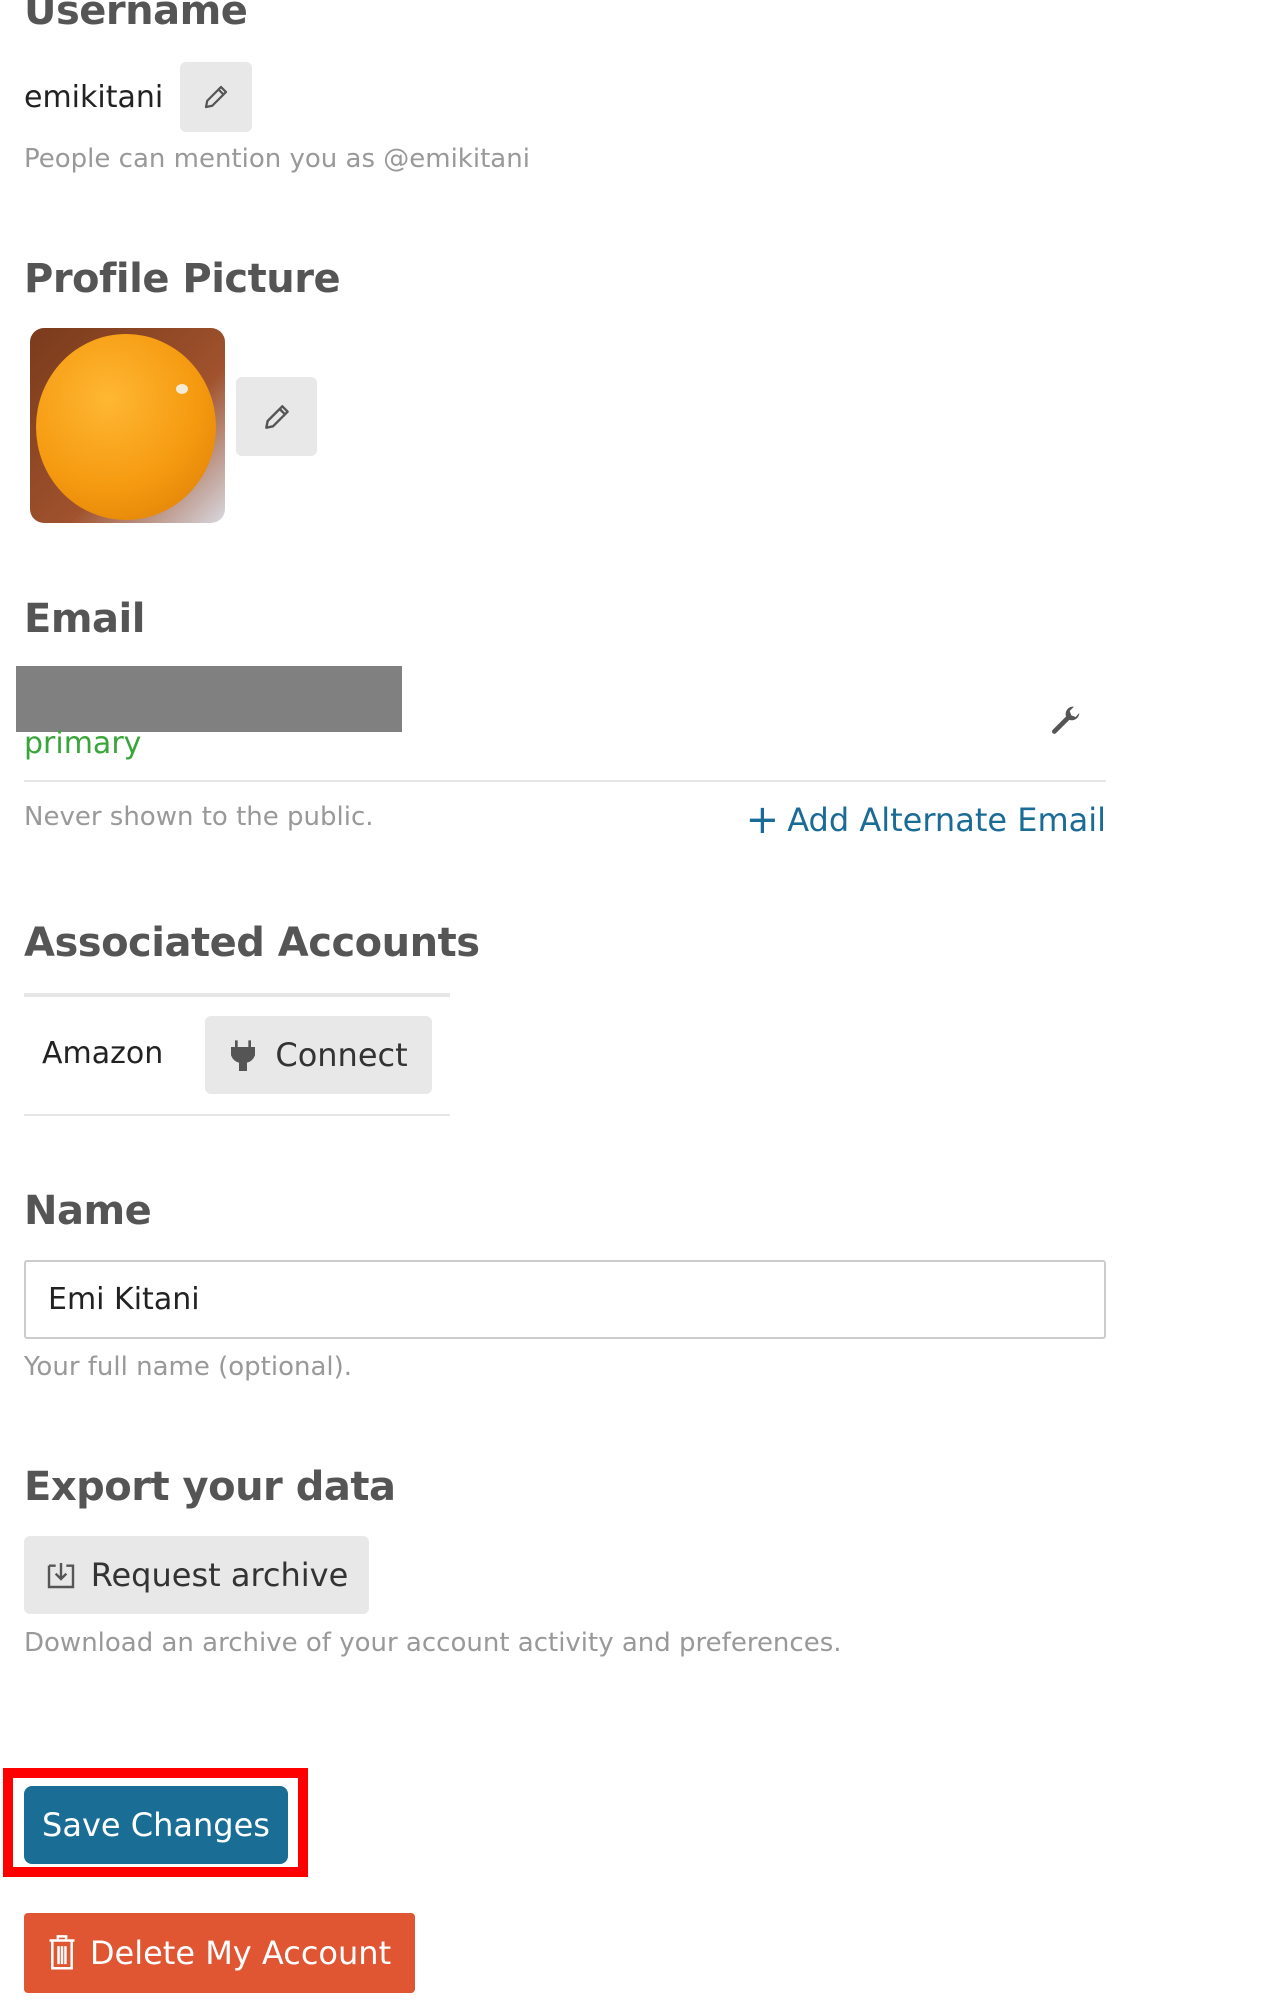  Describe the element at coordinates (565, 781) in the screenshot. I see `email-divider` at that location.